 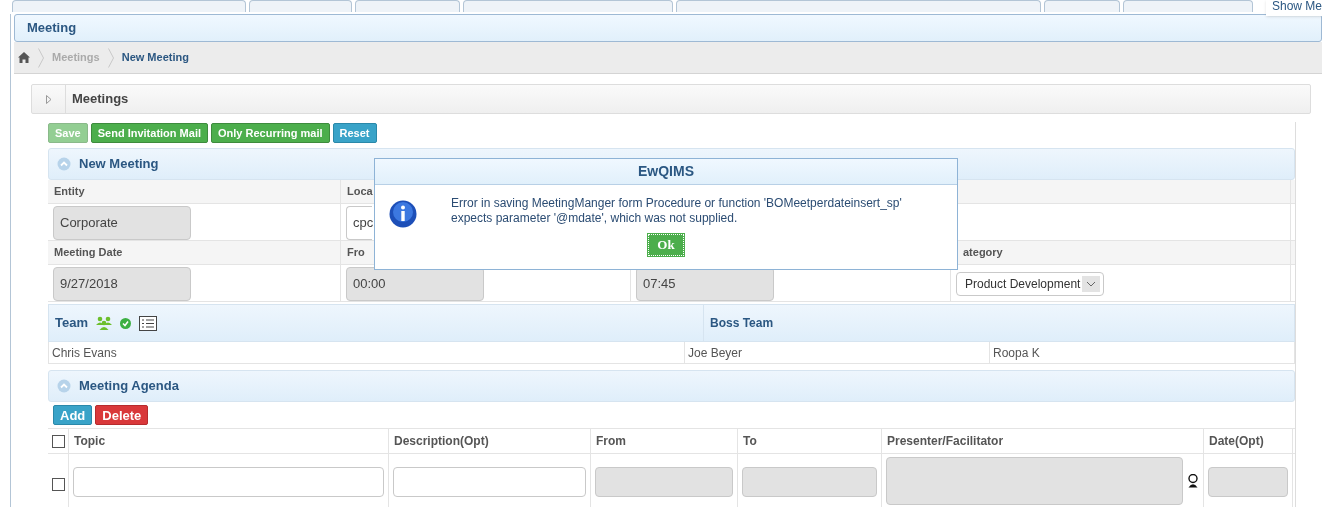 What do you see at coordinates (360, 192) in the screenshot?
I see `field-label: Loca` at bounding box center [360, 192].